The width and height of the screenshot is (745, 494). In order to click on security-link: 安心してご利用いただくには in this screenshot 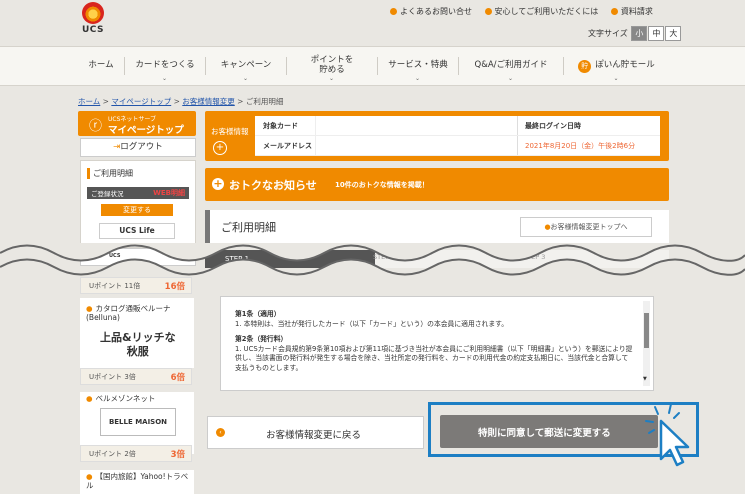, I will do `click(541, 11)`.